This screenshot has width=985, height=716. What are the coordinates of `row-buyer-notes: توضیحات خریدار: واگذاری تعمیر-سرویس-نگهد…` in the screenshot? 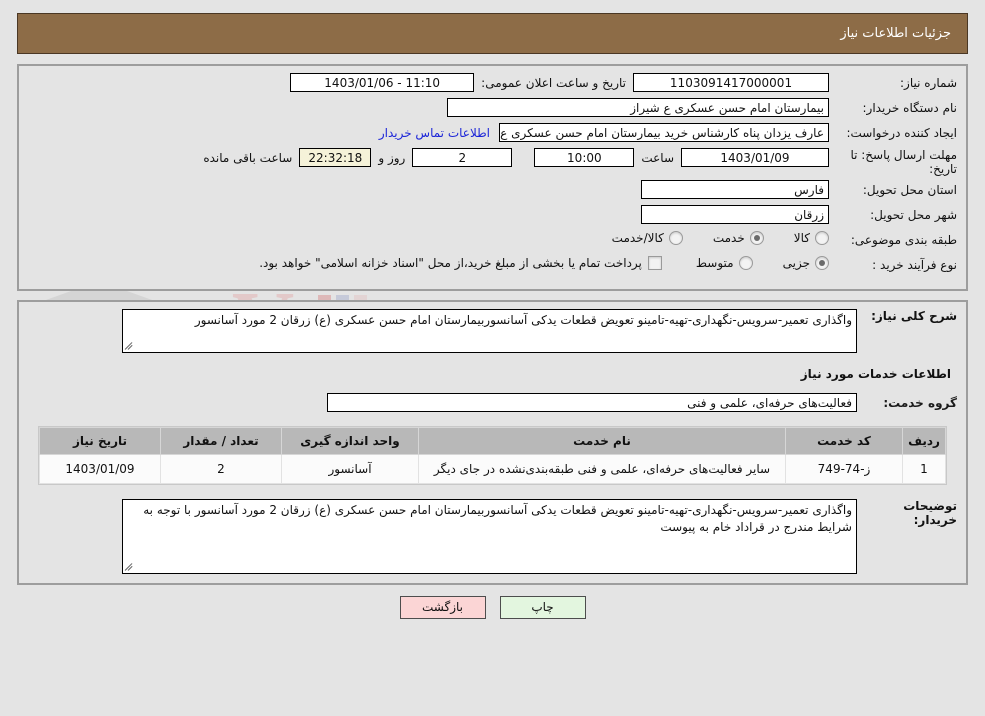 It's located at (492, 536).